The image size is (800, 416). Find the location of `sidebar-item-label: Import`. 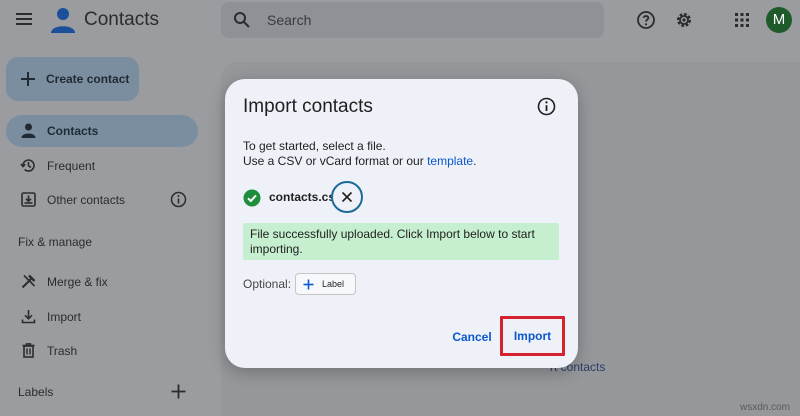

sidebar-item-label: Import is located at coordinates (64, 317).